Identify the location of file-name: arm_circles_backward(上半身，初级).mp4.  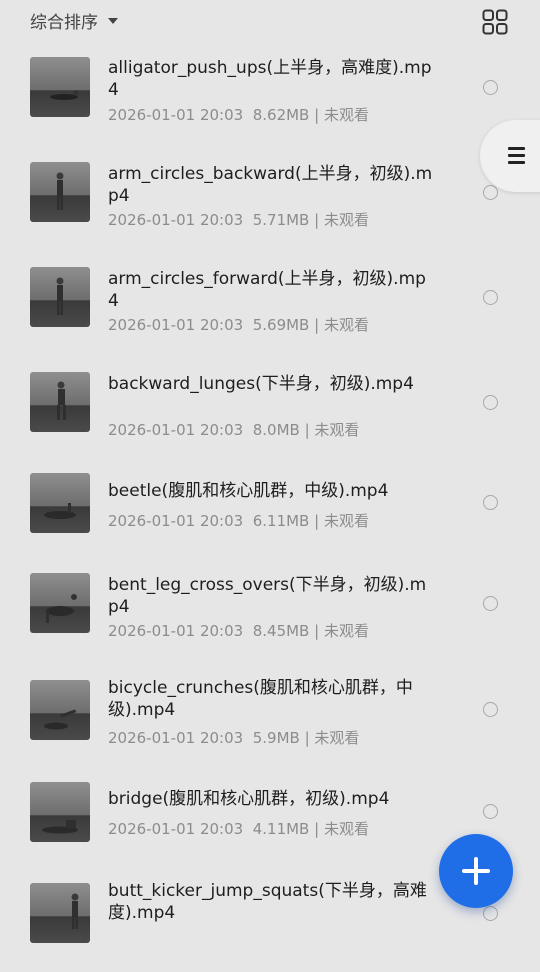
(270, 185).